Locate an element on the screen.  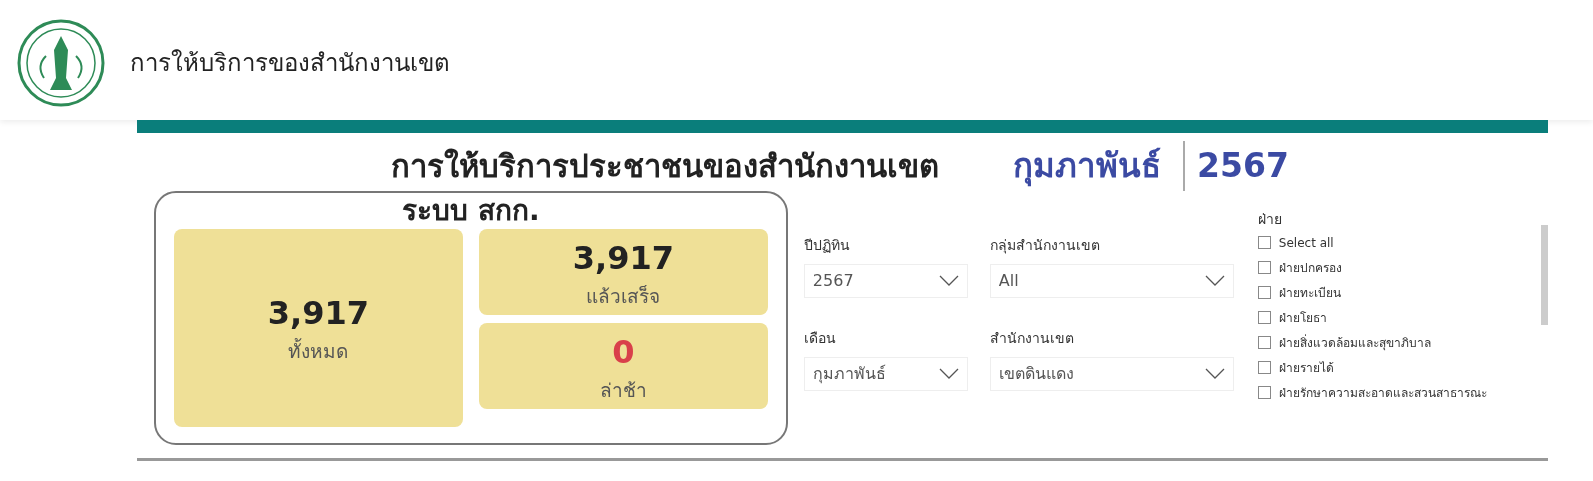
page-title: การให้บริการของสำนักงานเขต is located at coordinates (290, 63).